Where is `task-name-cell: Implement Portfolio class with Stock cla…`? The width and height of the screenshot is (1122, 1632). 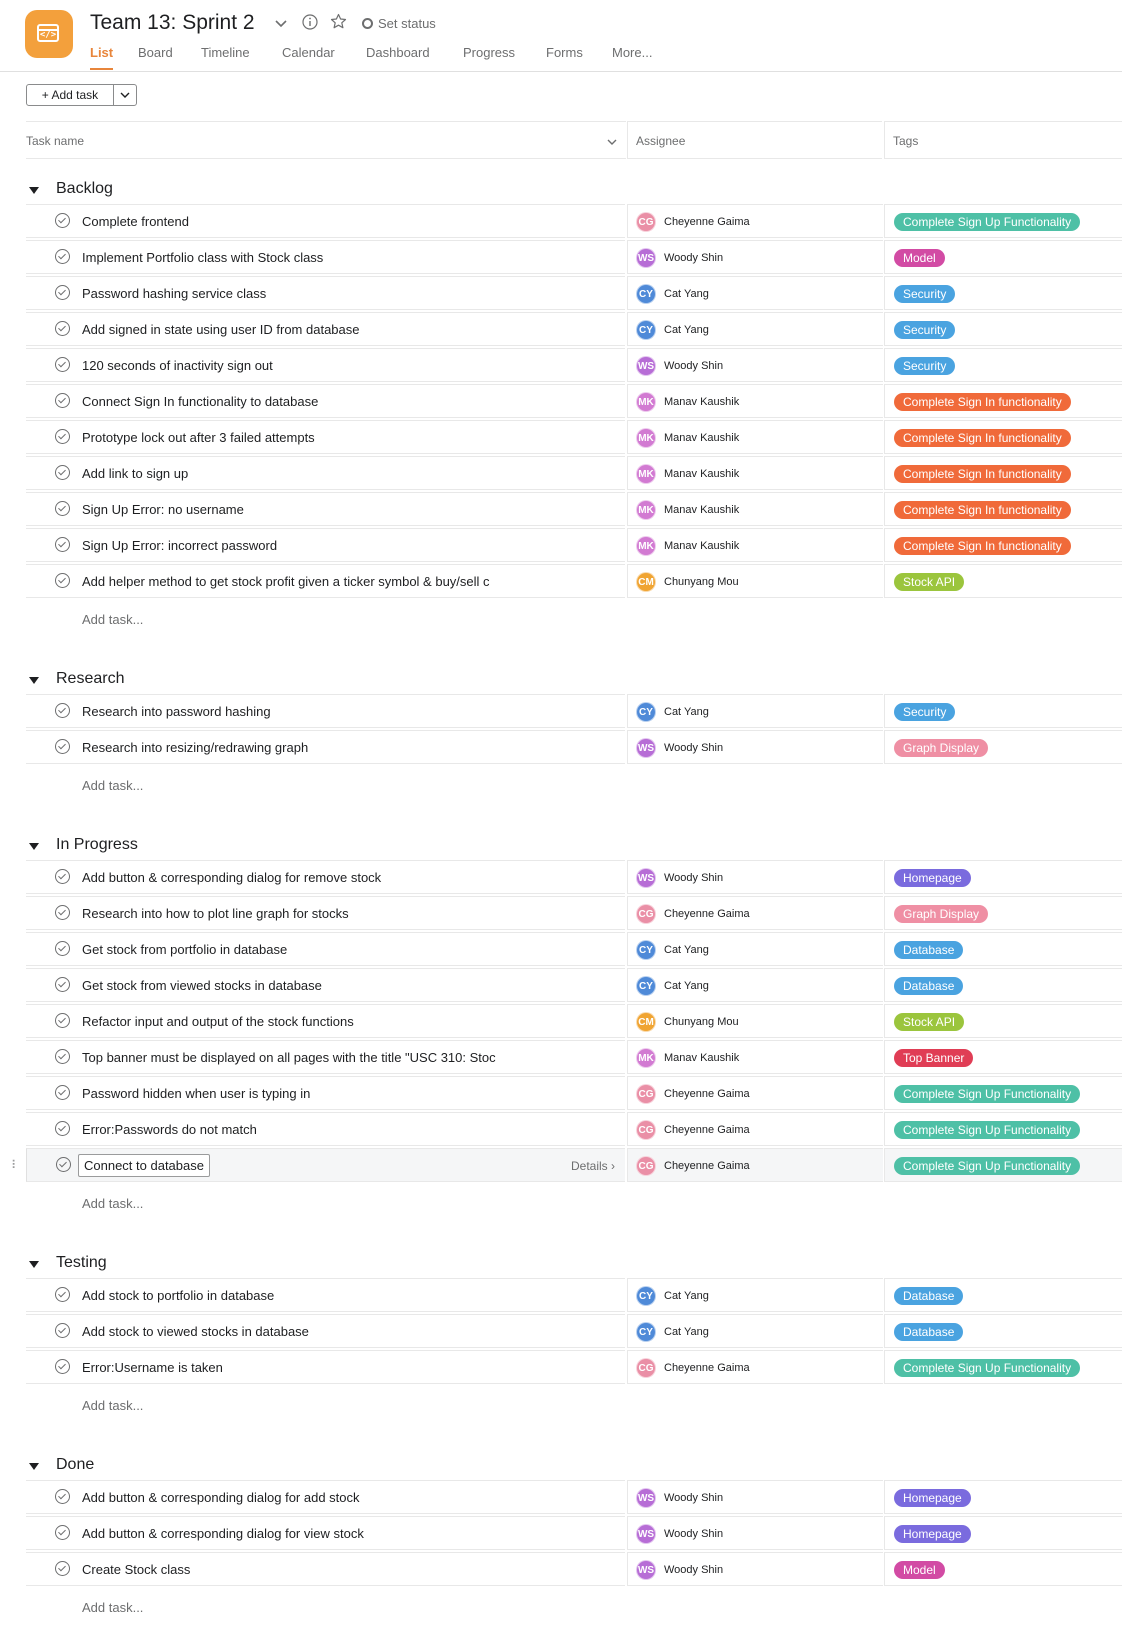 task-name-cell: Implement Portfolio class with Stock cla… is located at coordinates (325, 257).